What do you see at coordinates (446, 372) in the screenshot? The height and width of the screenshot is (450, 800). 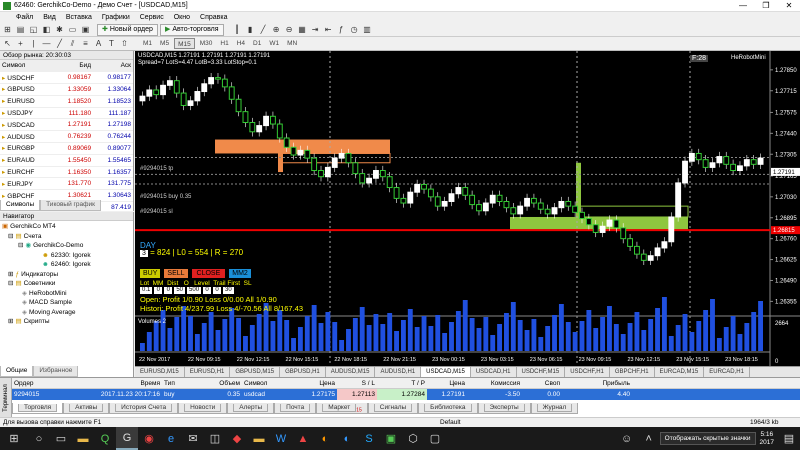 I see `chart-tab: USDCAD,M15` at bounding box center [446, 372].